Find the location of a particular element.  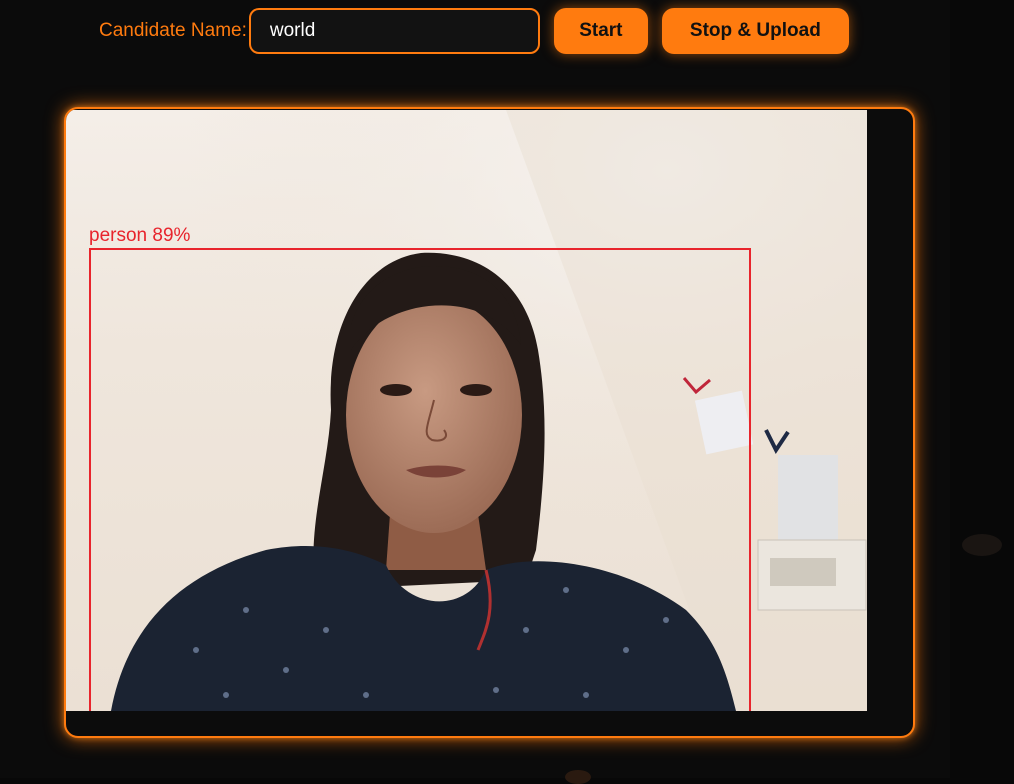

stop-upload-button: Stop & Upload is located at coordinates (755, 31).